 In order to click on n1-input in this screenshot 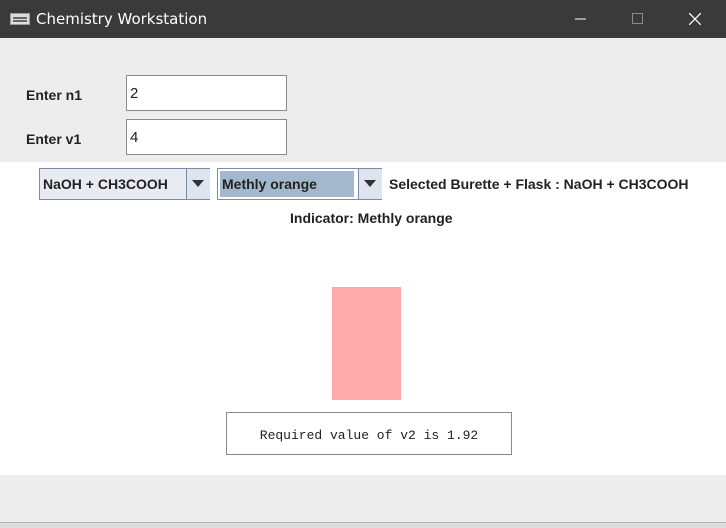, I will do `click(206, 93)`.